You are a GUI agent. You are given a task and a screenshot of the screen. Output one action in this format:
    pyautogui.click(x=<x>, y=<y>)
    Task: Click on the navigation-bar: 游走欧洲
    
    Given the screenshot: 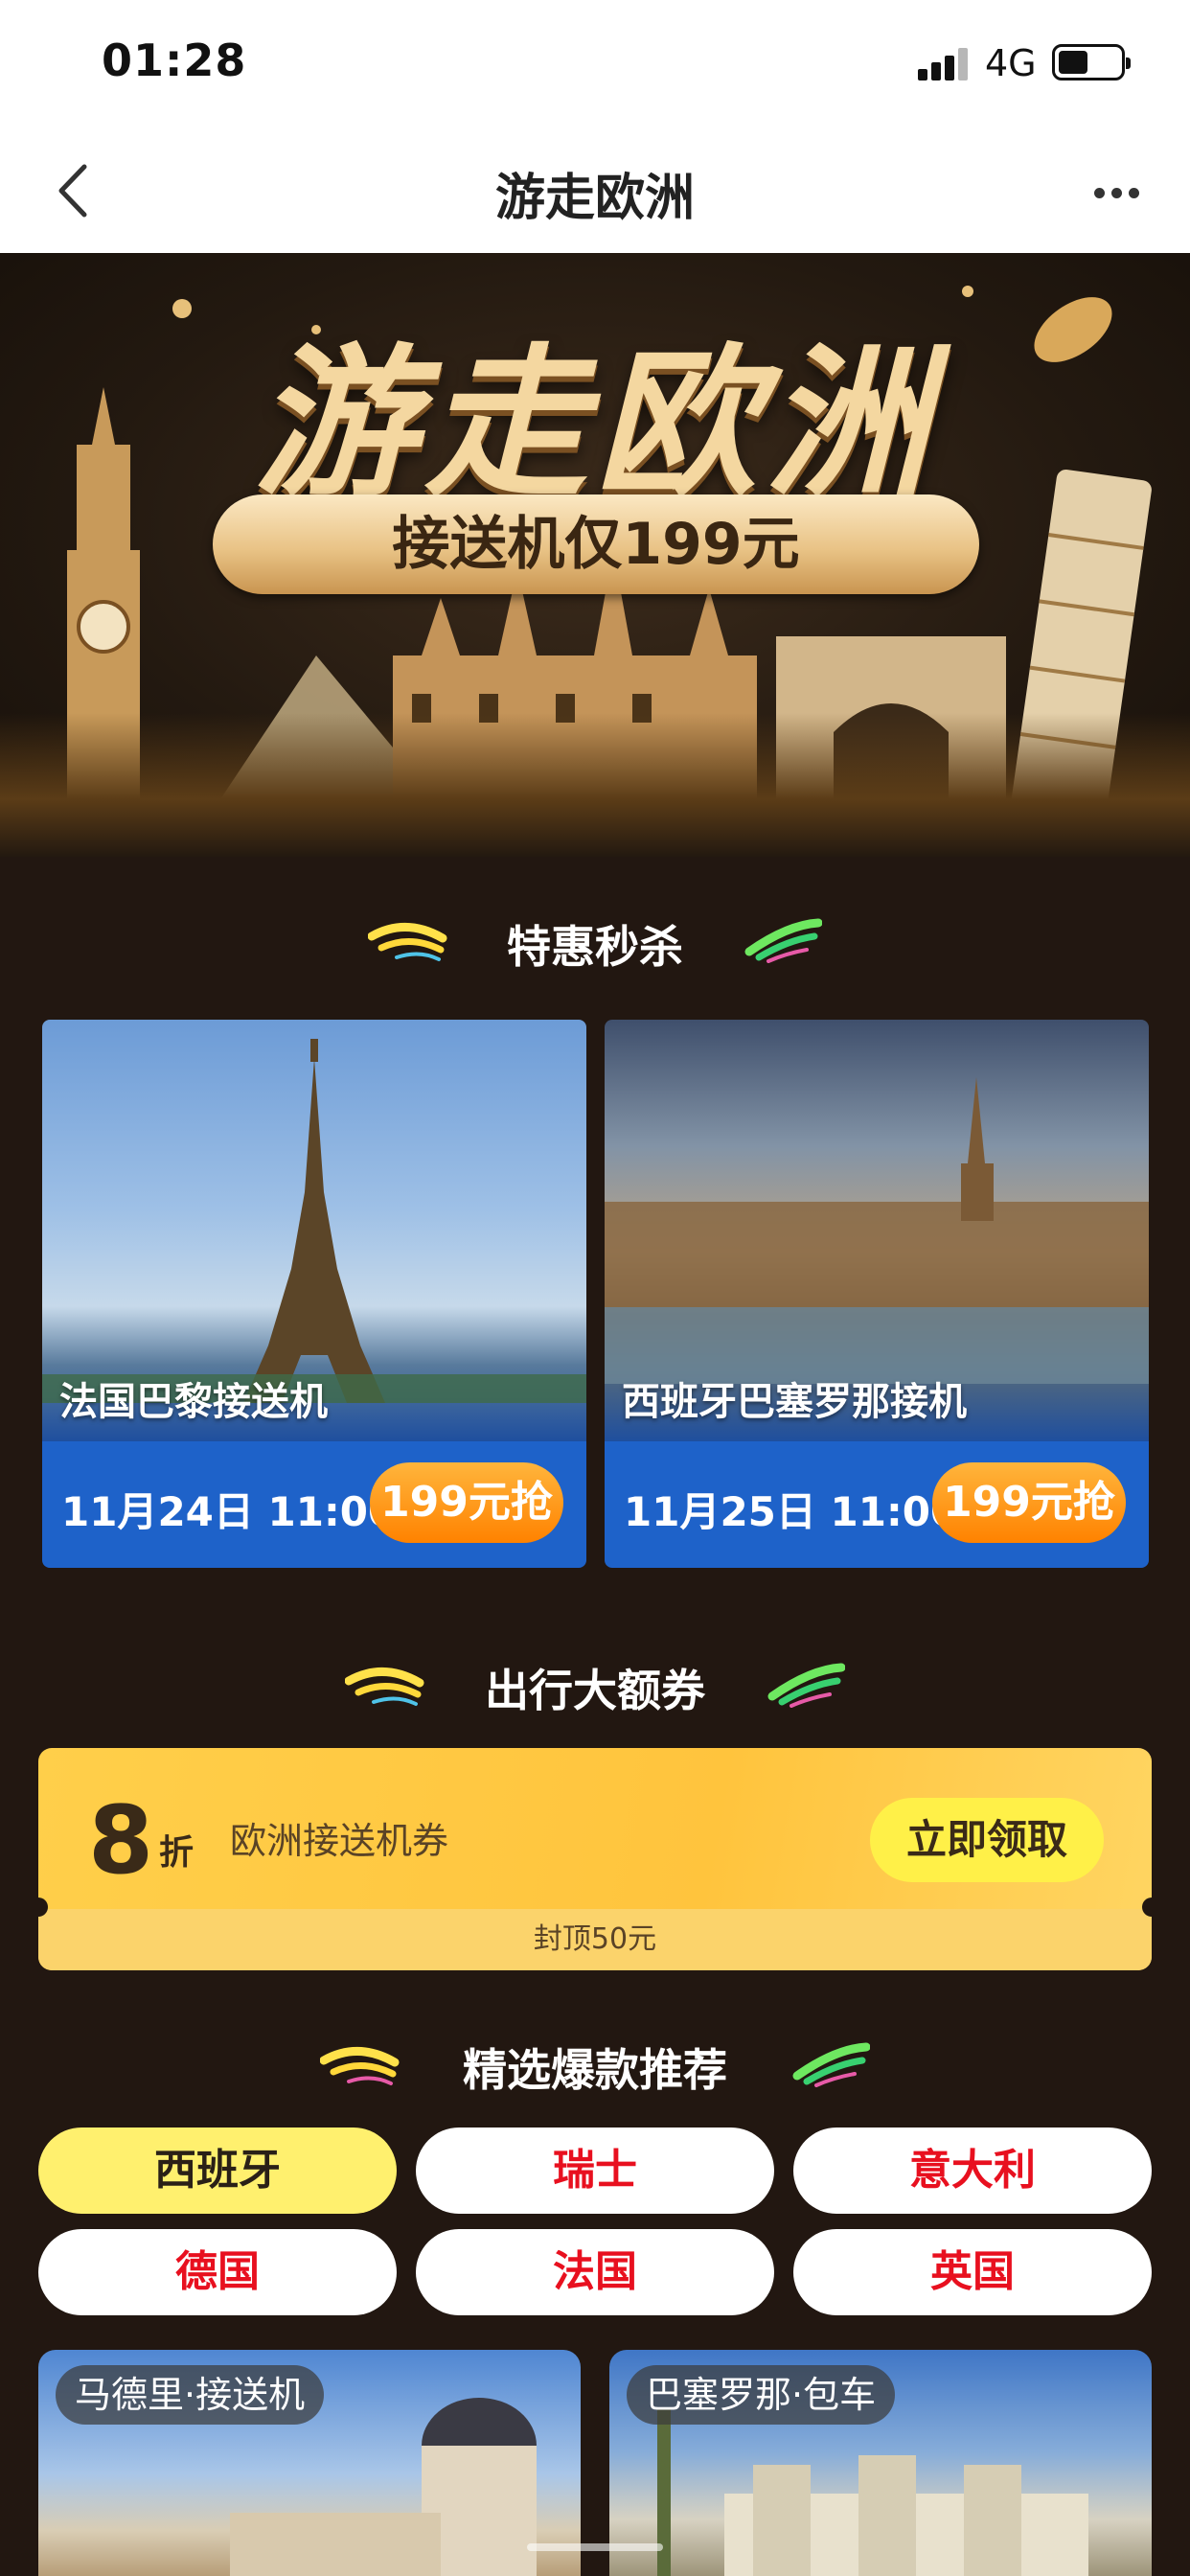 What is the action you would take?
    pyautogui.click(x=595, y=190)
    